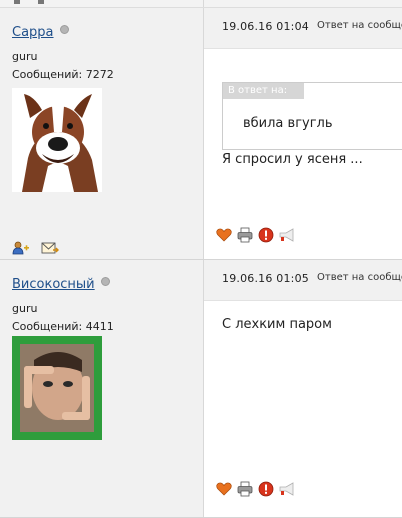 The height and width of the screenshot is (518, 402). I want to click on add-friend-icon, so click(21, 248).